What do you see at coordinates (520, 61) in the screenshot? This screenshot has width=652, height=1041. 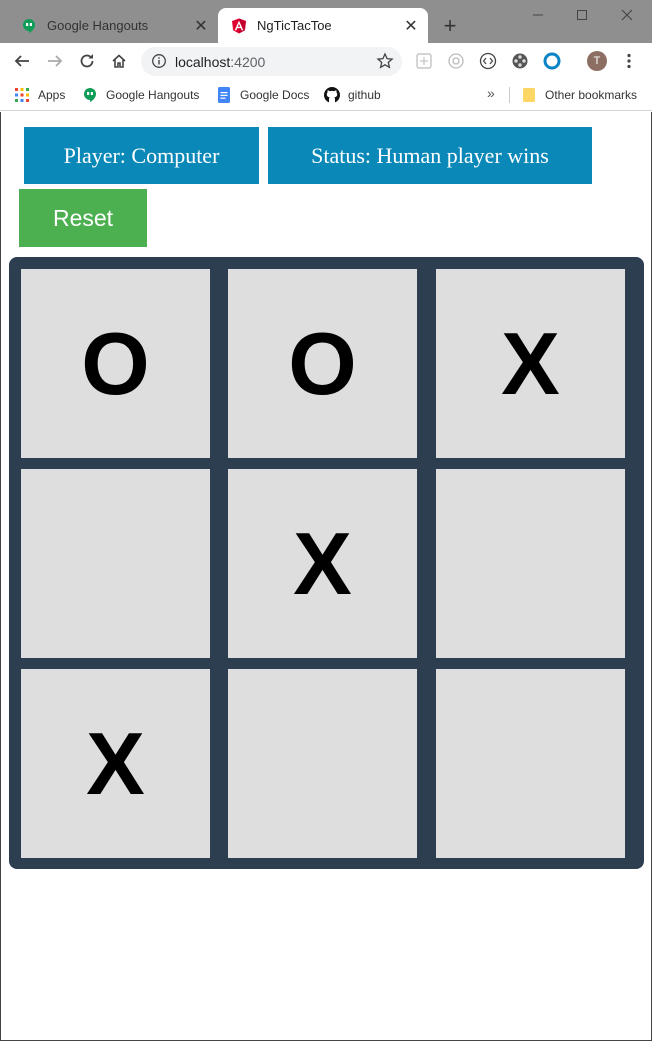 I see `extension-film-icon` at bounding box center [520, 61].